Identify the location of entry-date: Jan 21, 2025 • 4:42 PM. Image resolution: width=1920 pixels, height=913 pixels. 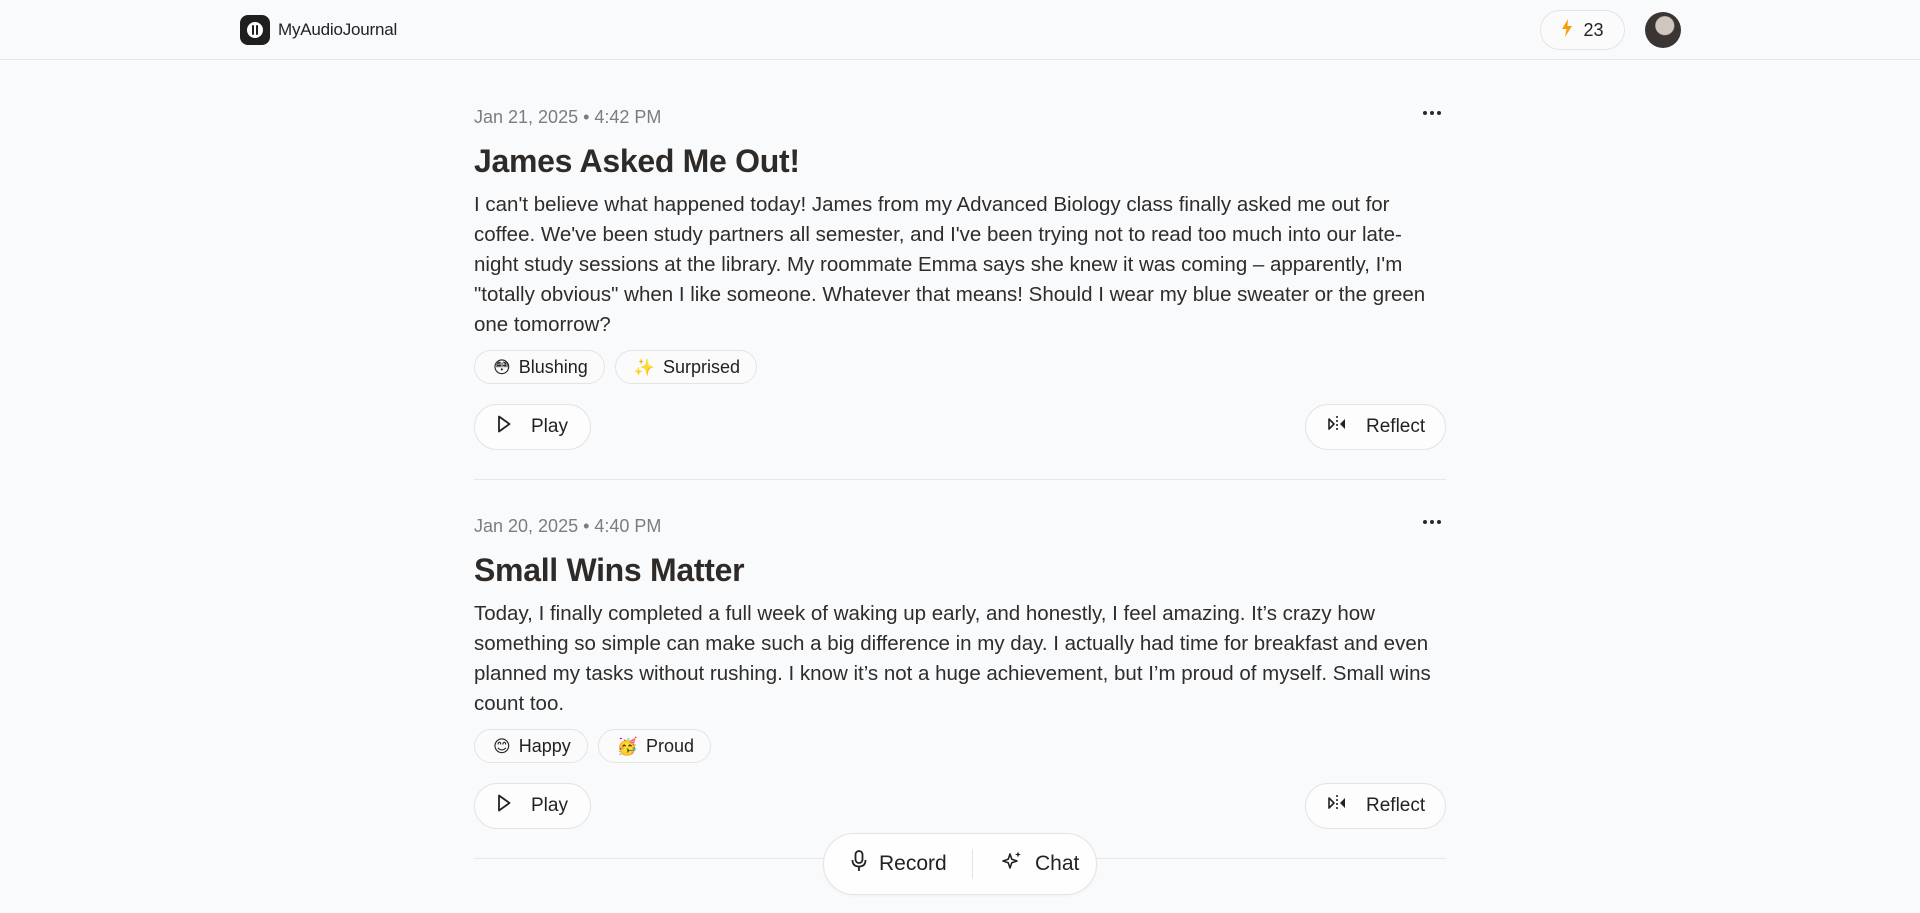
(568, 117).